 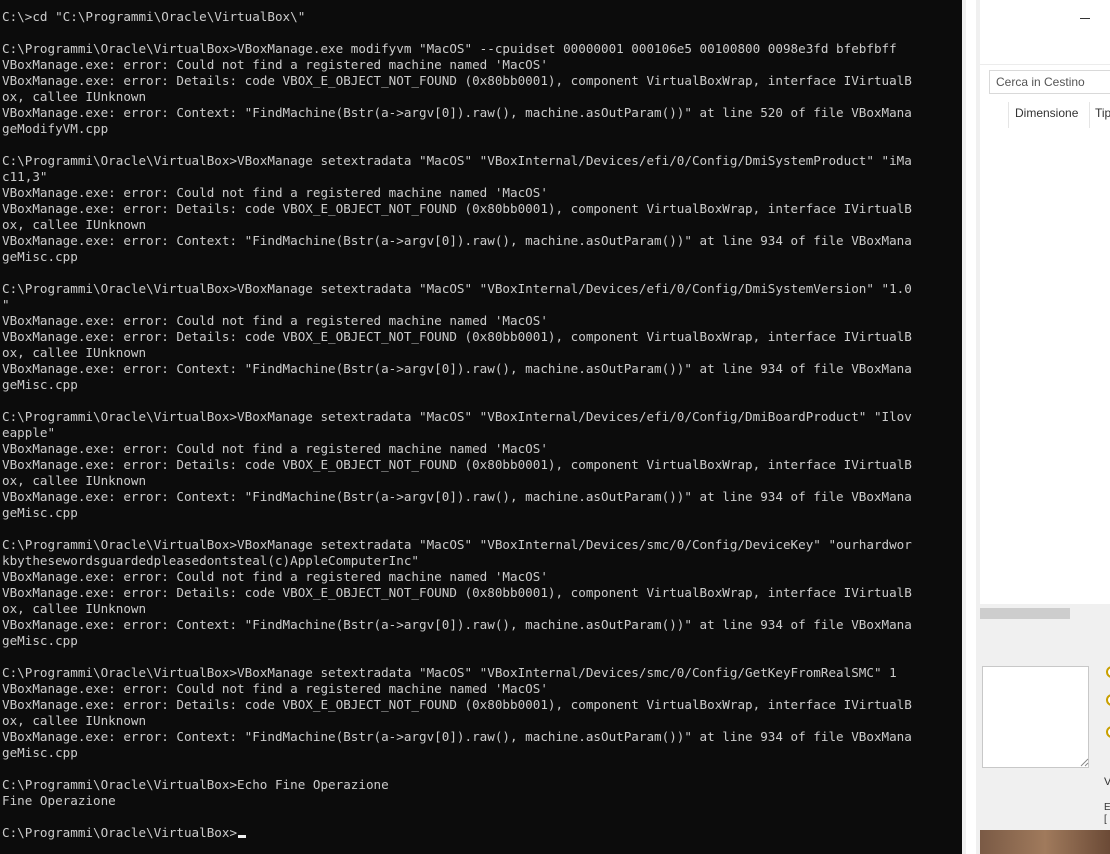 I want to click on resize-grip-icon, so click(x=1084, y=762).